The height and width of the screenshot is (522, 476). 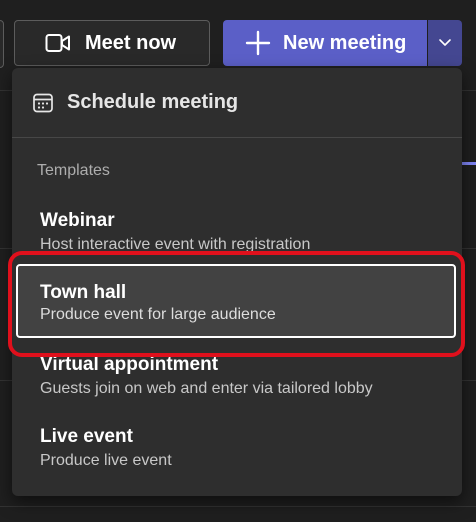 What do you see at coordinates (237, 137) in the screenshot?
I see `menu-divider` at bounding box center [237, 137].